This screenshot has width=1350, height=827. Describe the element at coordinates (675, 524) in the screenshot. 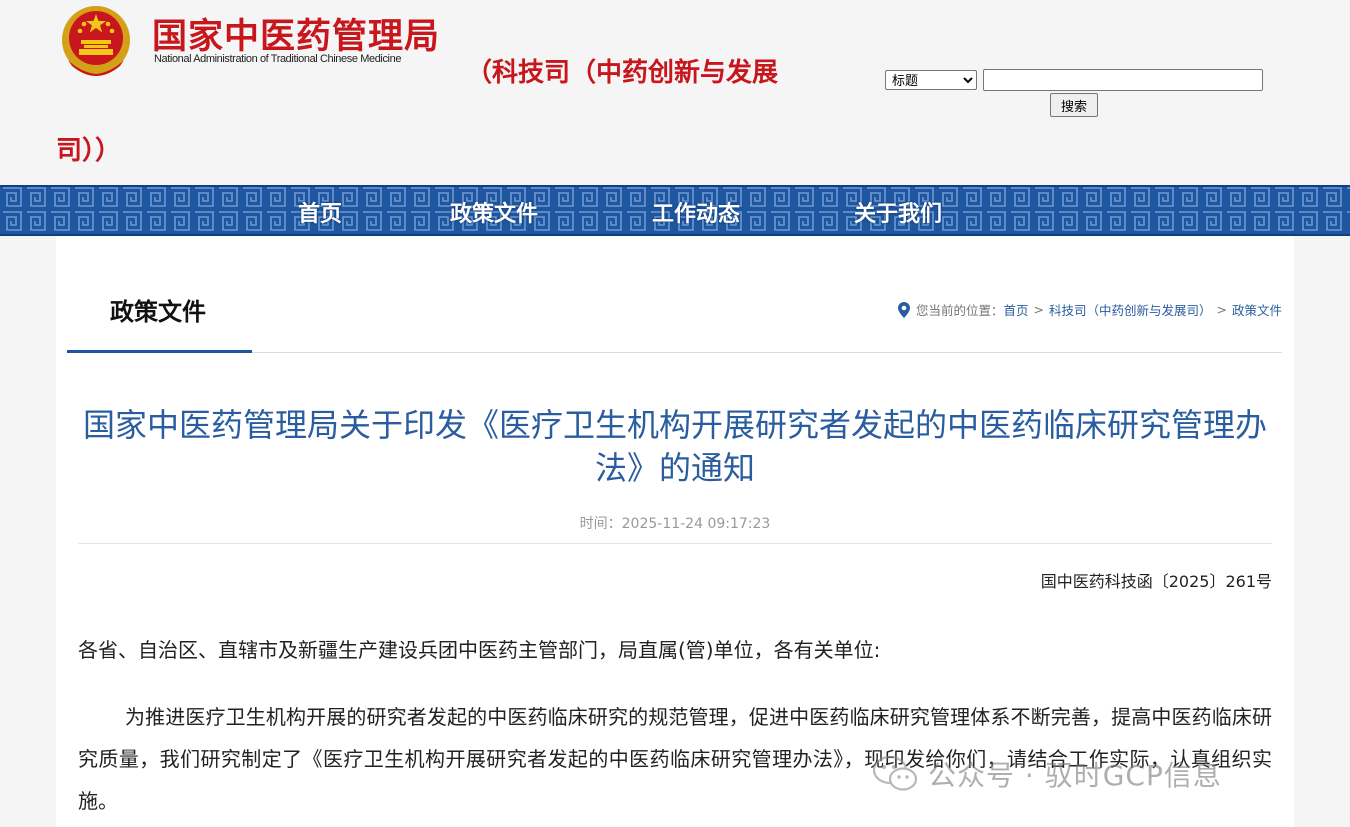

I see `publish-time: 时间：2025-11-24 09:17:23` at that location.